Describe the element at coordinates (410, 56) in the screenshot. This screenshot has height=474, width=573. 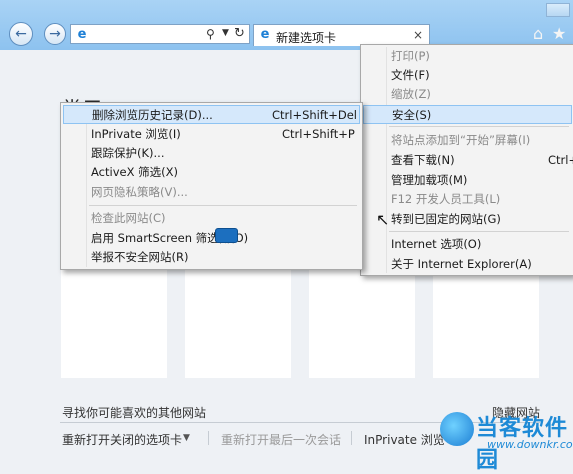
I see `menu-item-label: 打印(P)` at that location.